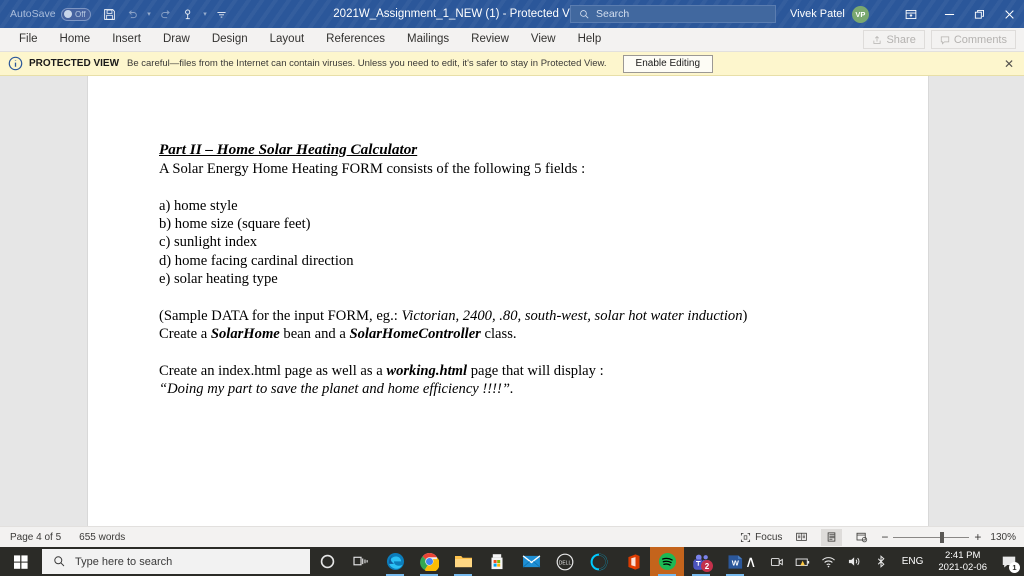 The width and height of the screenshot is (1024, 576). What do you see at coordinates (829, 561) in the screenshot?
I see `wifi-icon` at bounding box center [829, 561].